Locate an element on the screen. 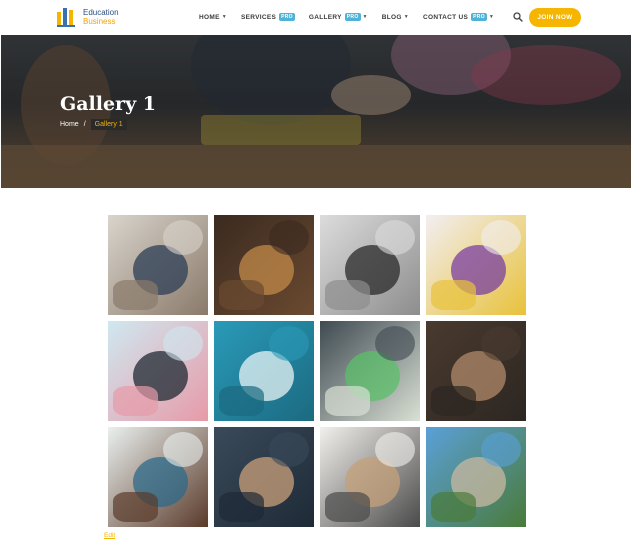  nav-item-gallery: GALLERY PRO ▼ is located at coordinates (338, 17).